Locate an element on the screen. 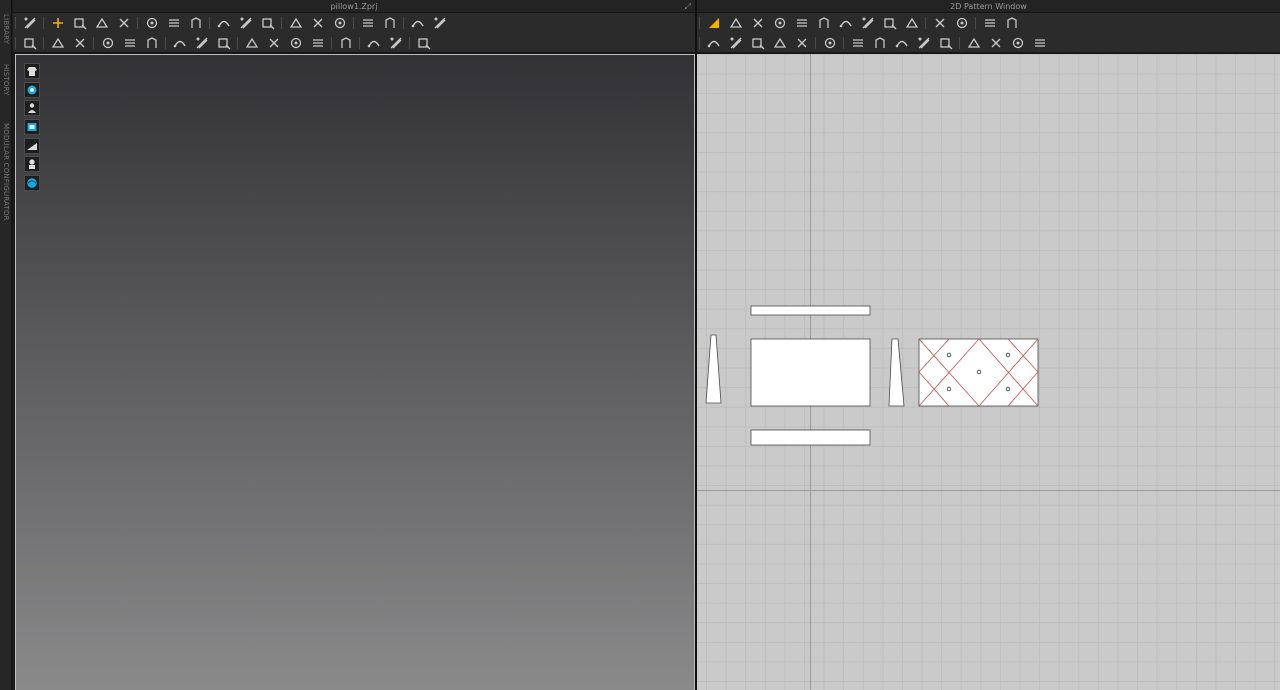  slash-spread-icon is located at coordinates (824, 23).